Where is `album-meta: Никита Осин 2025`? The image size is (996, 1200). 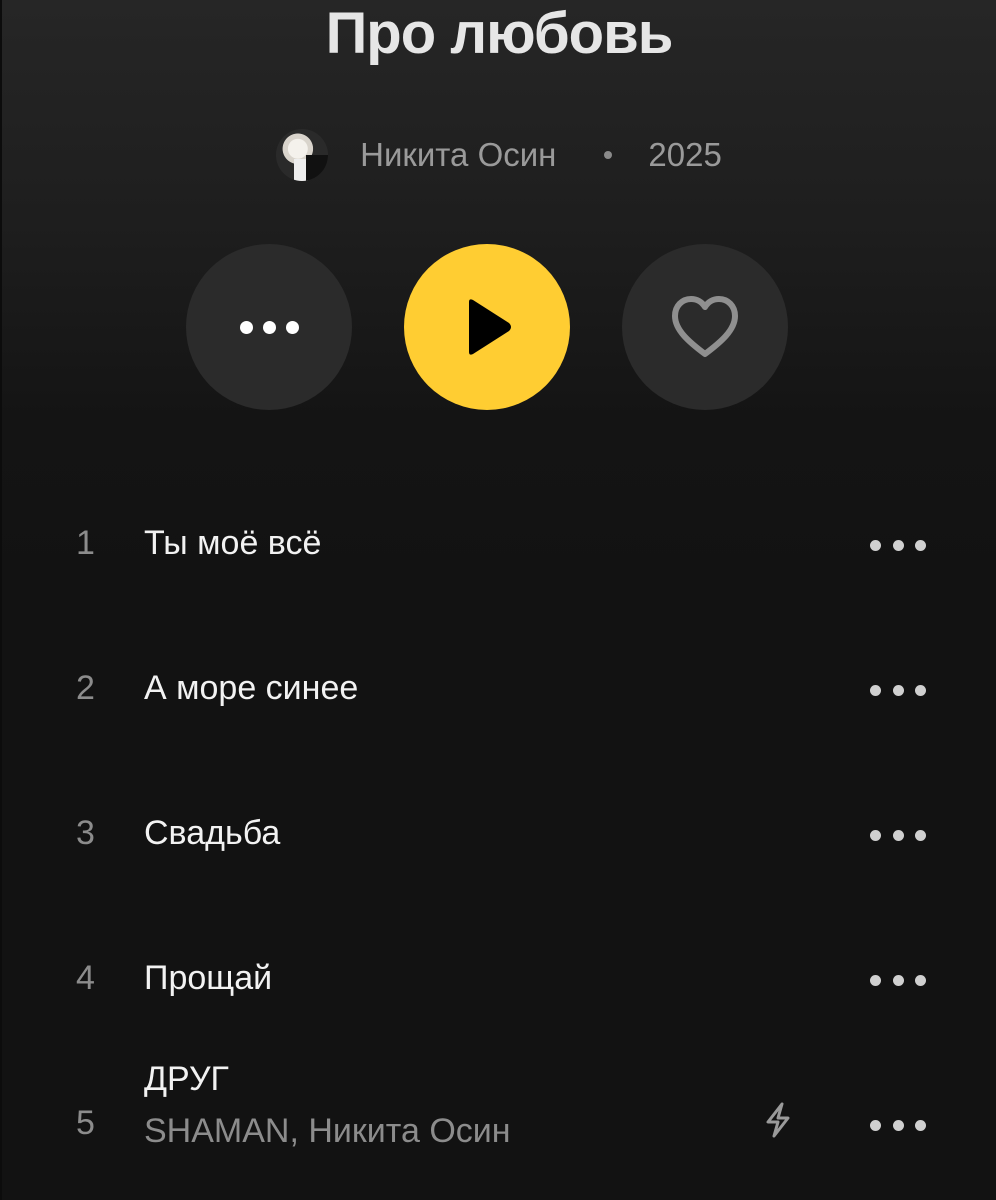
album-meta: Никита Осин 2025 is located at coordinates (499, 155).